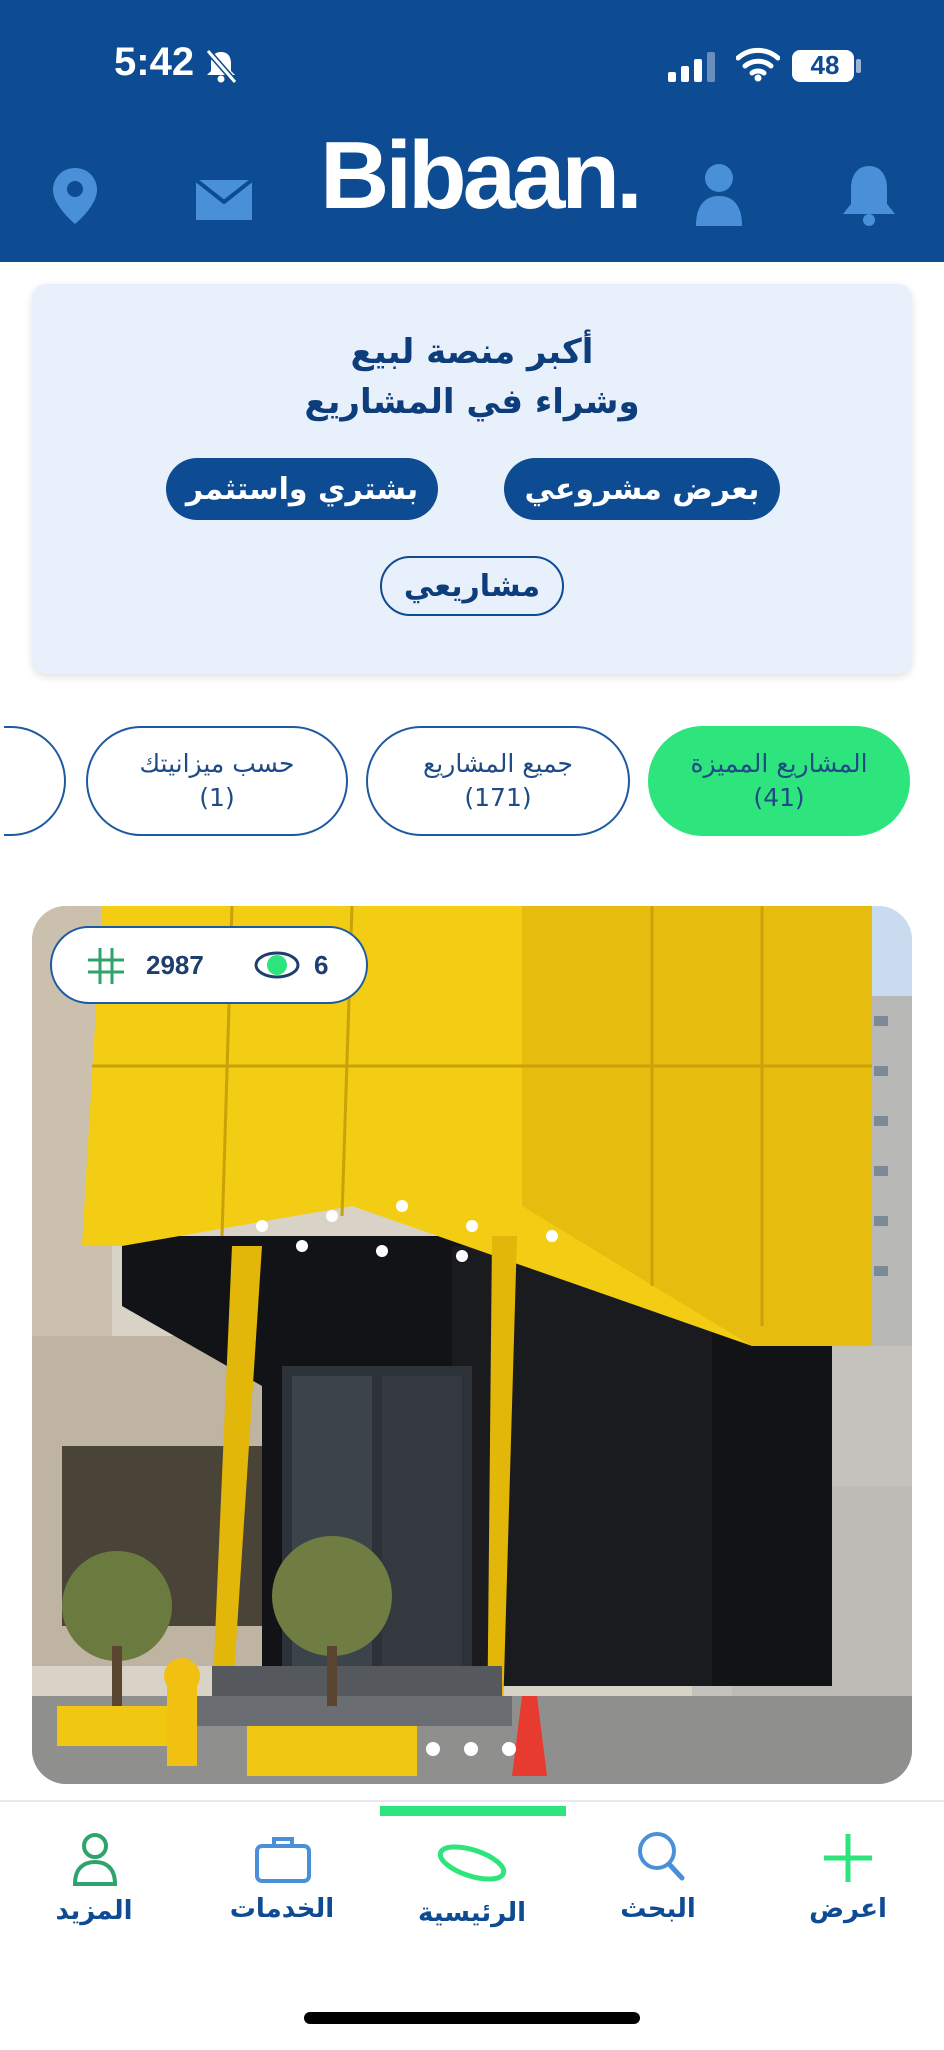 This screenshot has width=944, height=2050. I want to click on mail-icon, so click(224, 200).